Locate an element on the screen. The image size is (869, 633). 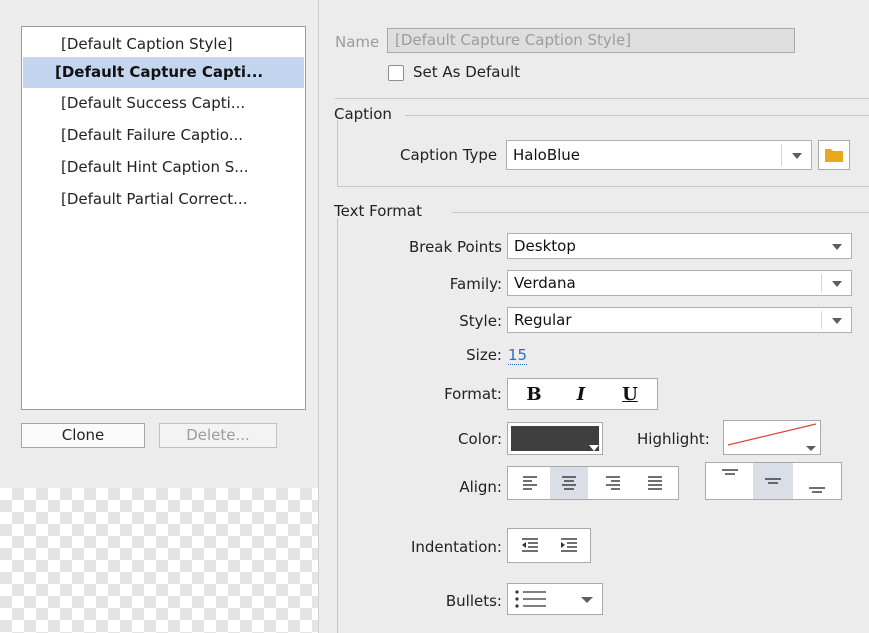
set-default-checkbox is located at coordinates (396, 73).